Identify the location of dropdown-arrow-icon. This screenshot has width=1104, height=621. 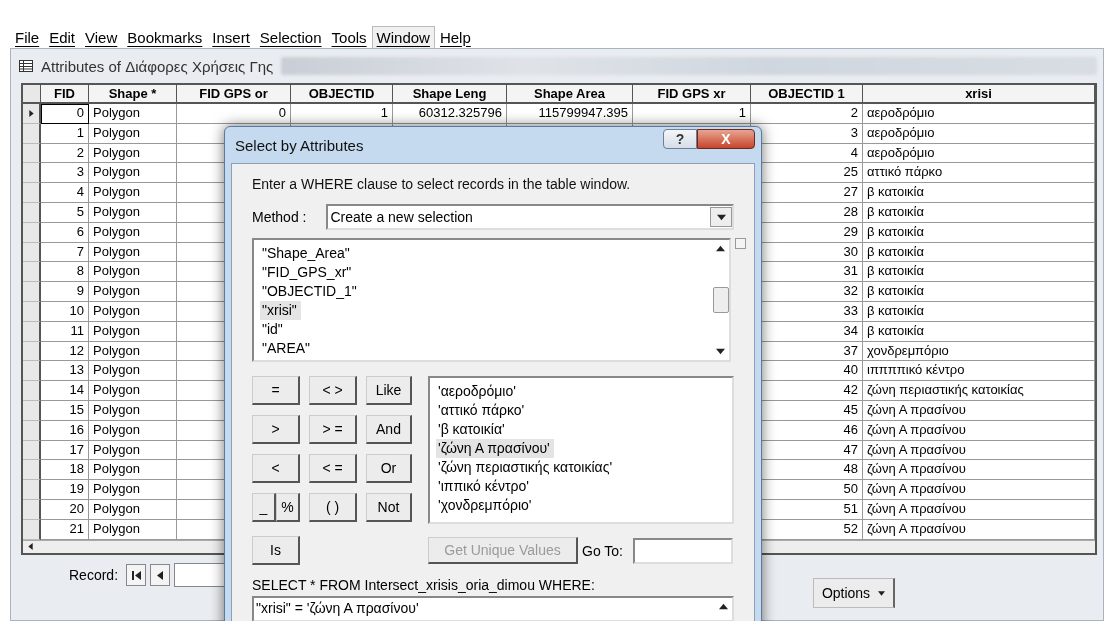
(721, 217).